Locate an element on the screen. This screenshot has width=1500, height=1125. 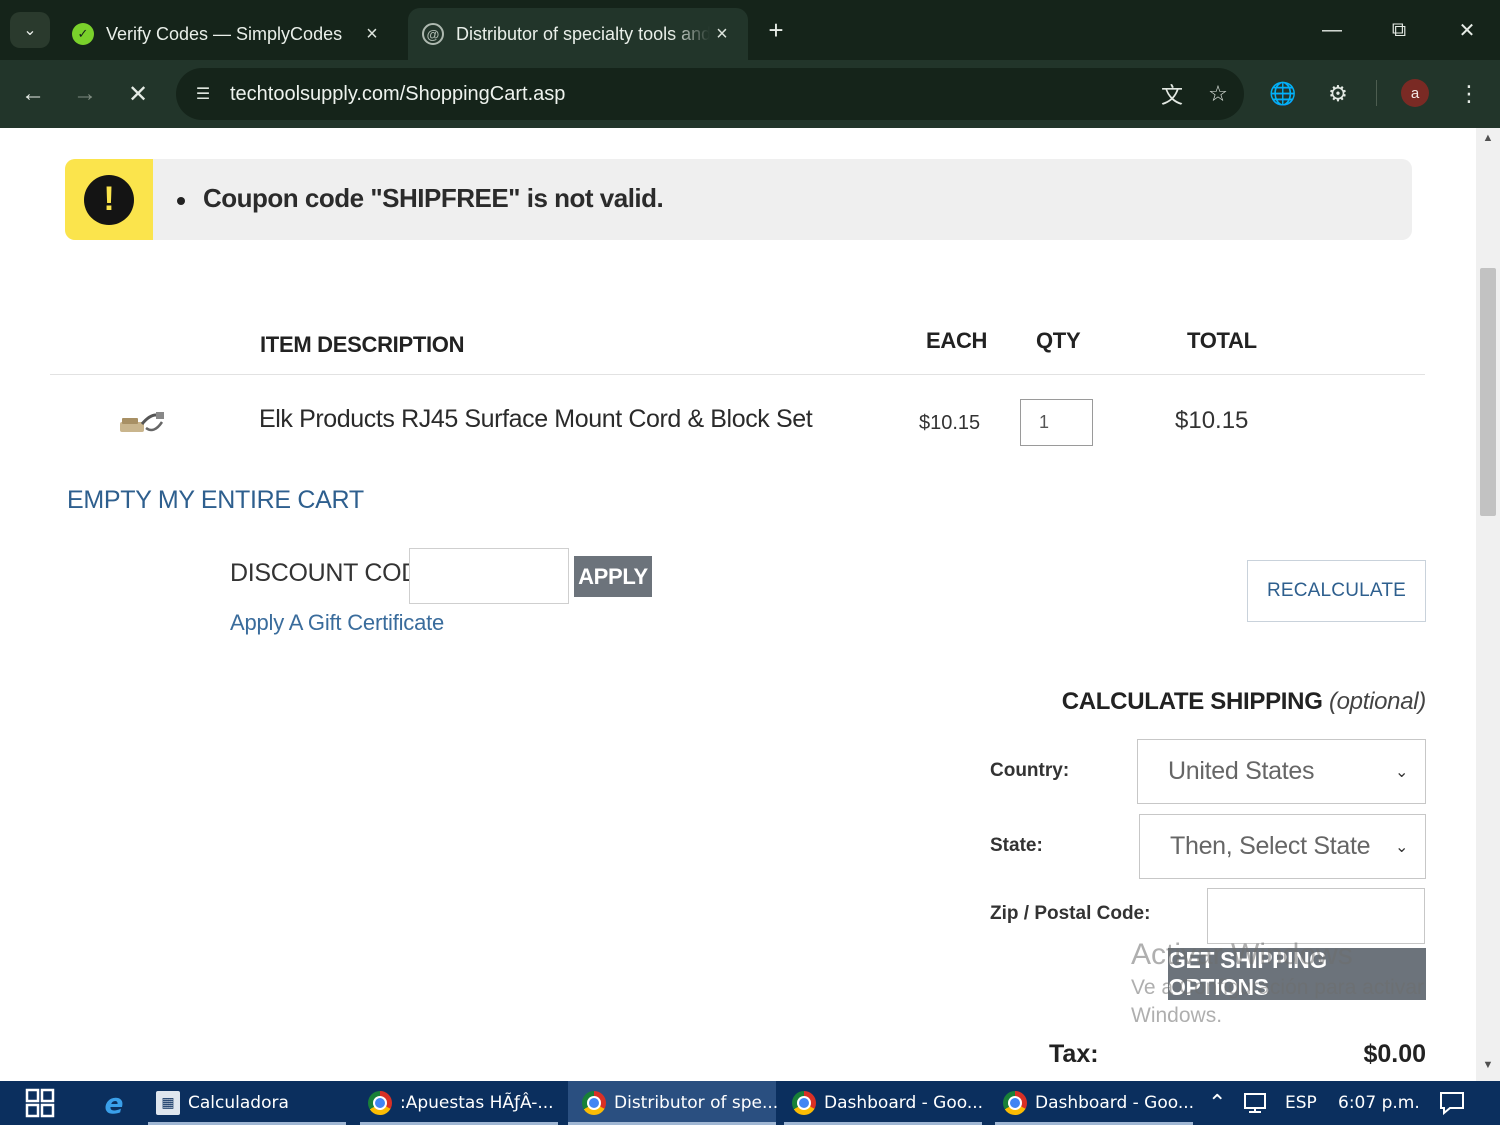
star-bookmark-icon: ☆ is located at coordinates (1218, 94).